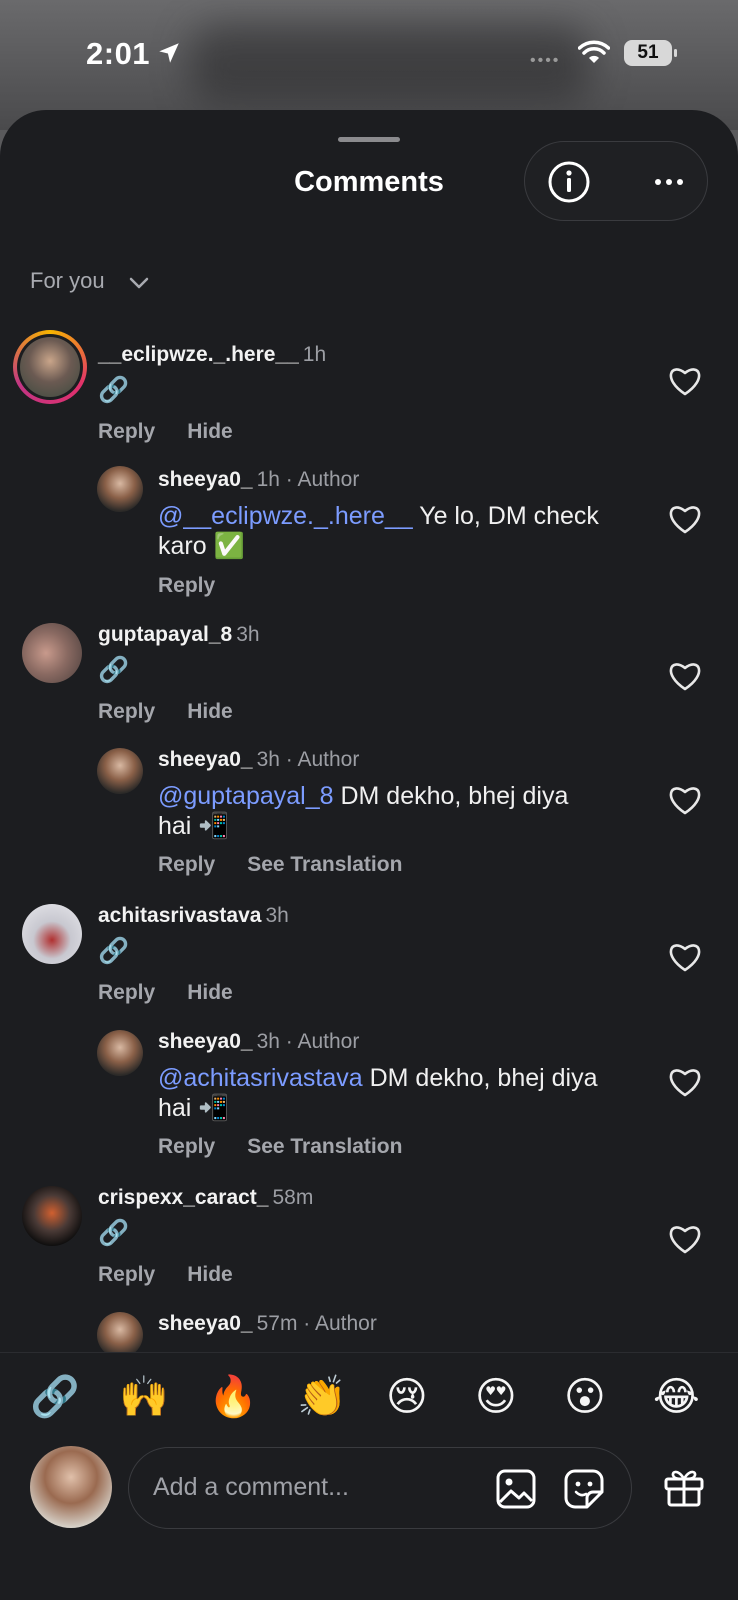 The width and height of the screenshot is (738, 1600). Describe the element at coordinates (144, 1397) in the screenshot. I see `reaction-raised-hands: 🙌` at that location.